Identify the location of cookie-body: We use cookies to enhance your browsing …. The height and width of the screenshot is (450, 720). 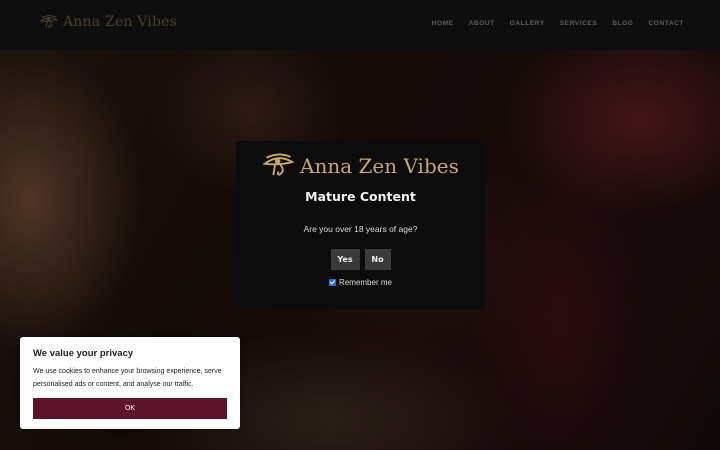
(127, 378).